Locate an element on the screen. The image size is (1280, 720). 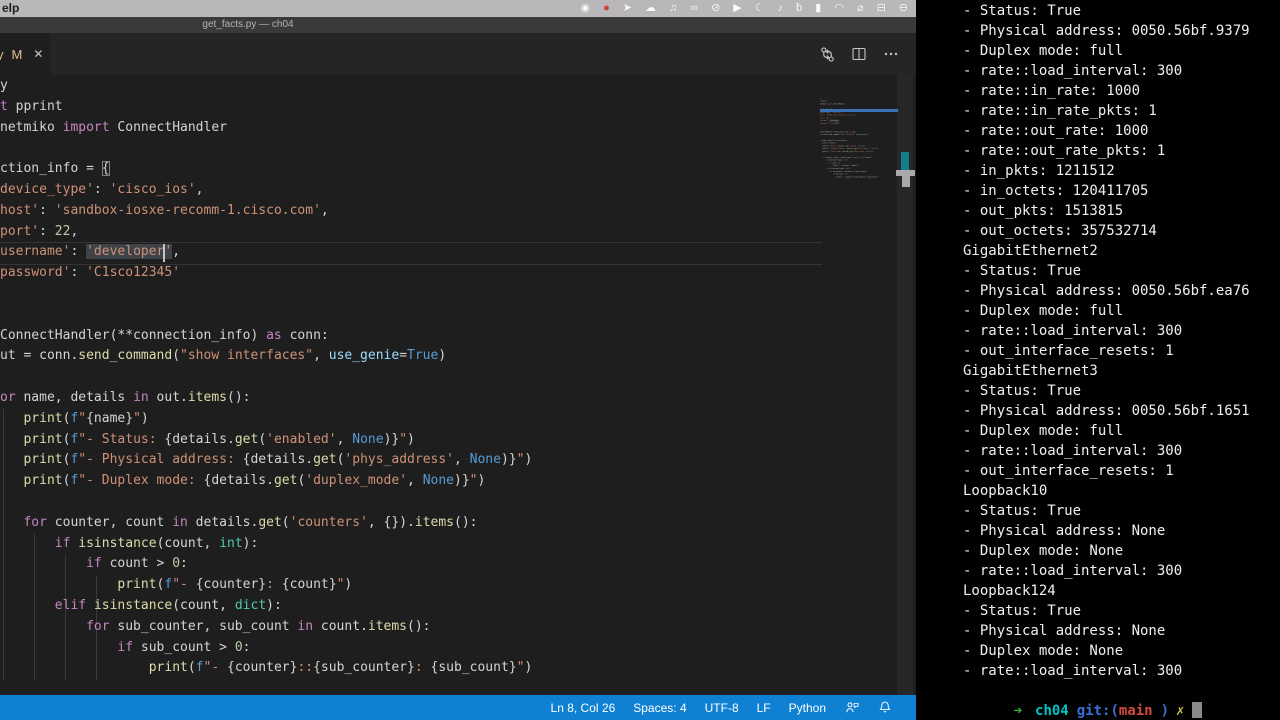
split-editor-button is located at coordinates (859, 54).